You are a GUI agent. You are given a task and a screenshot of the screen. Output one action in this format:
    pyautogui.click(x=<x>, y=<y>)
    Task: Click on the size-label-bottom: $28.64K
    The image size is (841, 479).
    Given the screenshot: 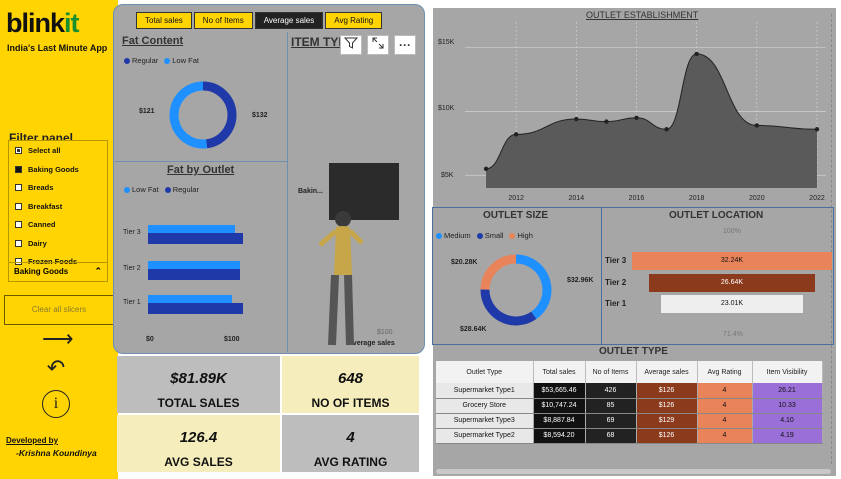 What is the action you would take?
    pyautogui.click(x=473, y=329)
    